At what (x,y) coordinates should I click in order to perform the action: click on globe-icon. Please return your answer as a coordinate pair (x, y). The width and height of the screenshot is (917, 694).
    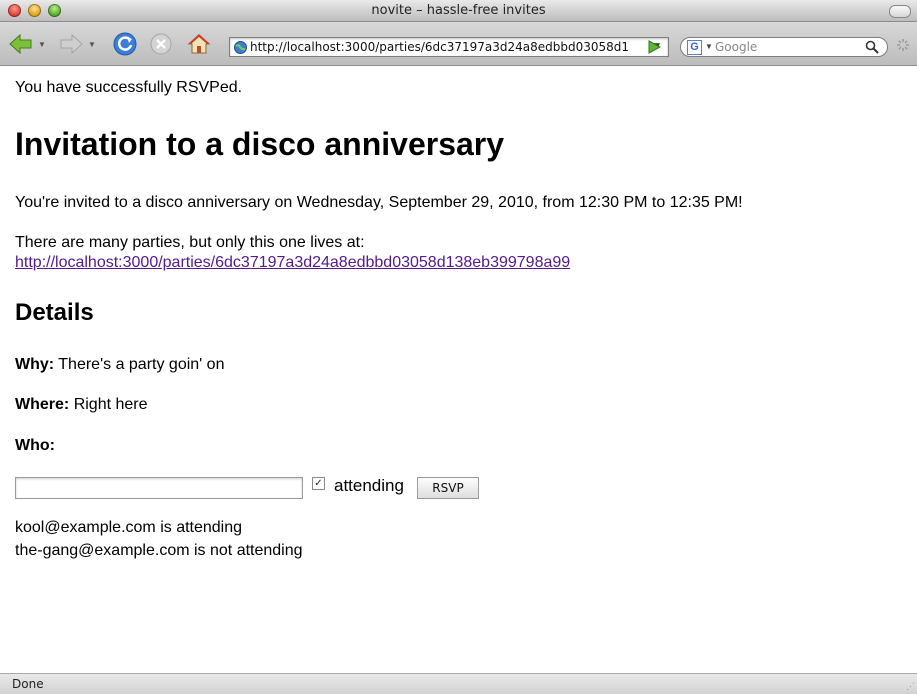
    Looking at the image, I should click on (240, 47).